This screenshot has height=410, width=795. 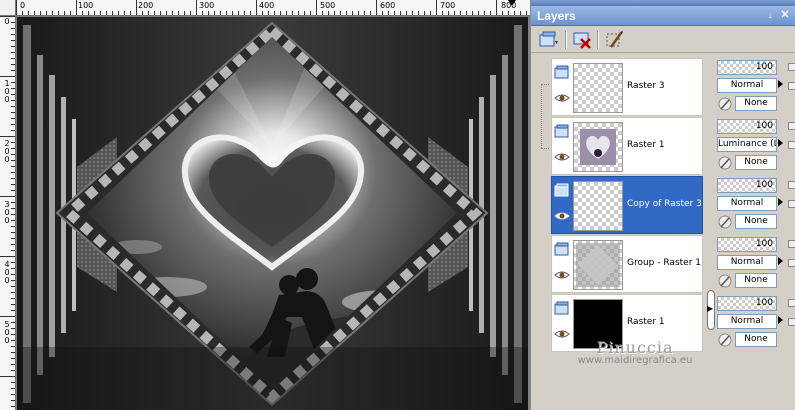 I want to click on delete-layer-icon, so click(x=582, y=40).